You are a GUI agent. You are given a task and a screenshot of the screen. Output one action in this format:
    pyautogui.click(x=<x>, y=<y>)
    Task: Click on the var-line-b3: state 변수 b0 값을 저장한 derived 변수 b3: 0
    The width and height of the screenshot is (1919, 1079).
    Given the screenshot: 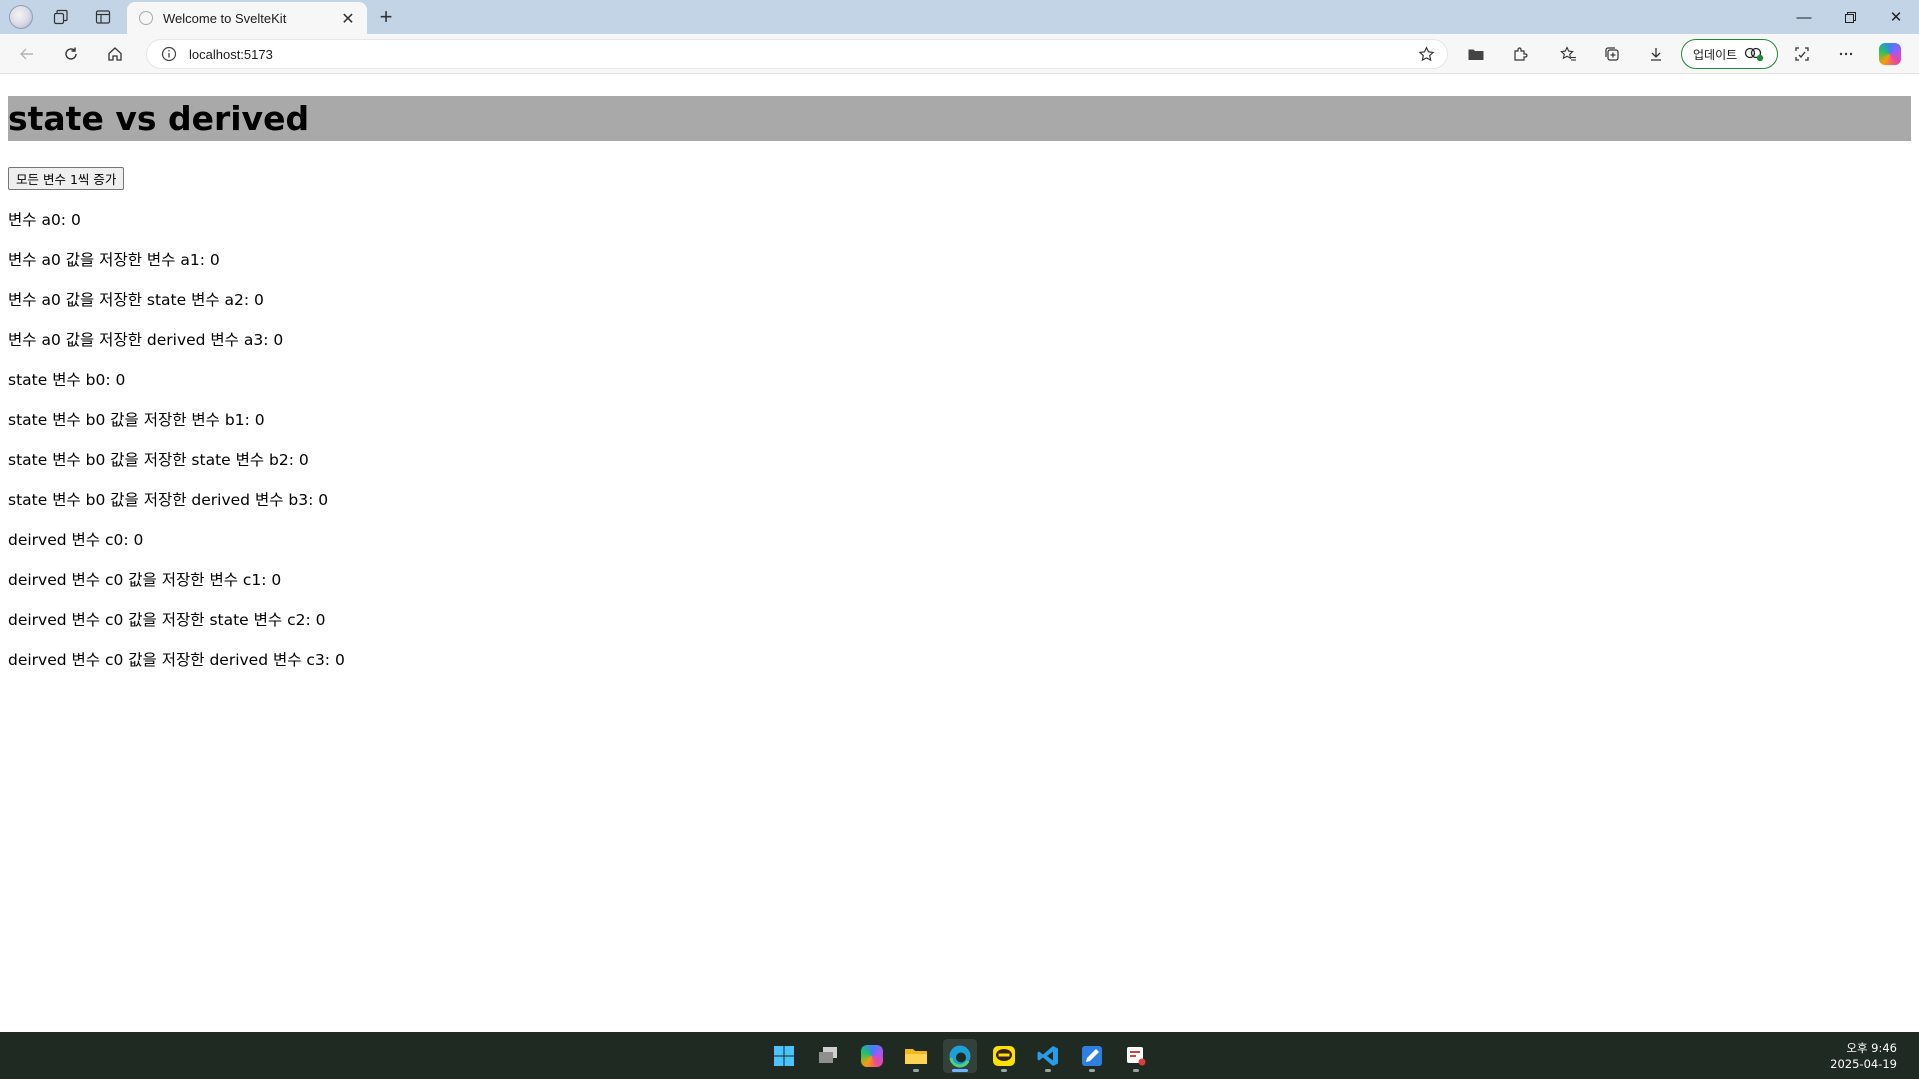 What is the action you would take?
    pyautogui.click(x=168, y=500)
    